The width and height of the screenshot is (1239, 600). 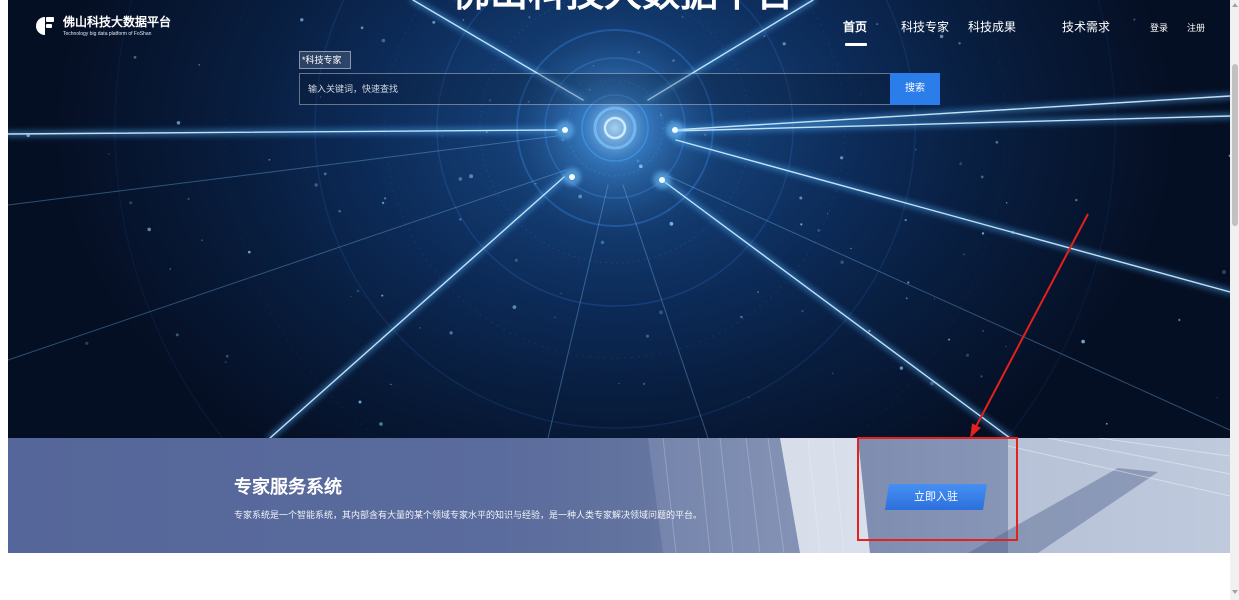 I want to click on logo-subtitle: Technology big data platform of FoShan, so click(x=107, y=34).